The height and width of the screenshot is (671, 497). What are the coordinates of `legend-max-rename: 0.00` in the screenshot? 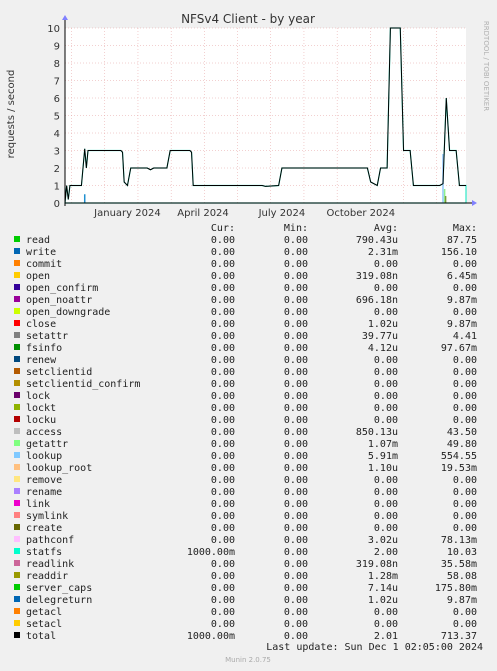 It's located at (465, 492).